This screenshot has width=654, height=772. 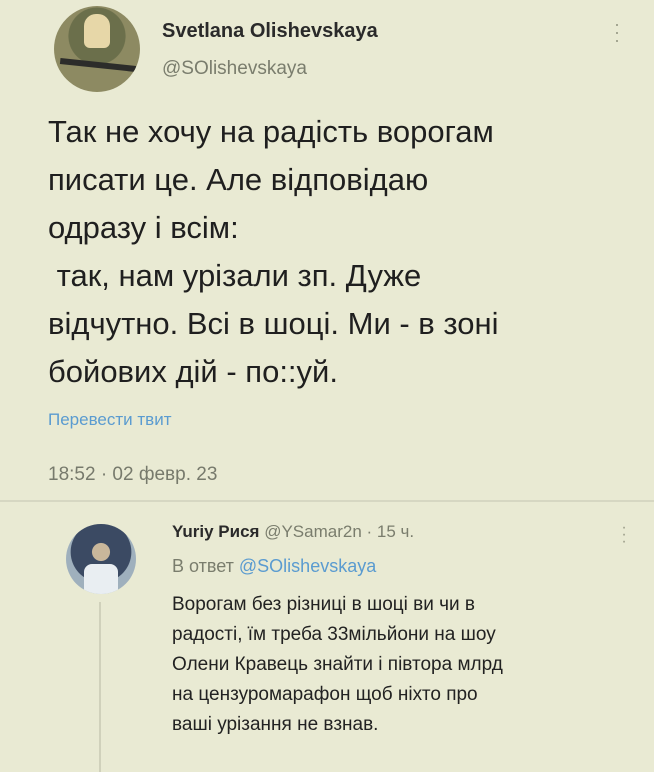 What do you see at coordinates (313, 531) in the screenshot?
I see `reply-author-handle: @YSamar2n` at bounding box center [313, 531].